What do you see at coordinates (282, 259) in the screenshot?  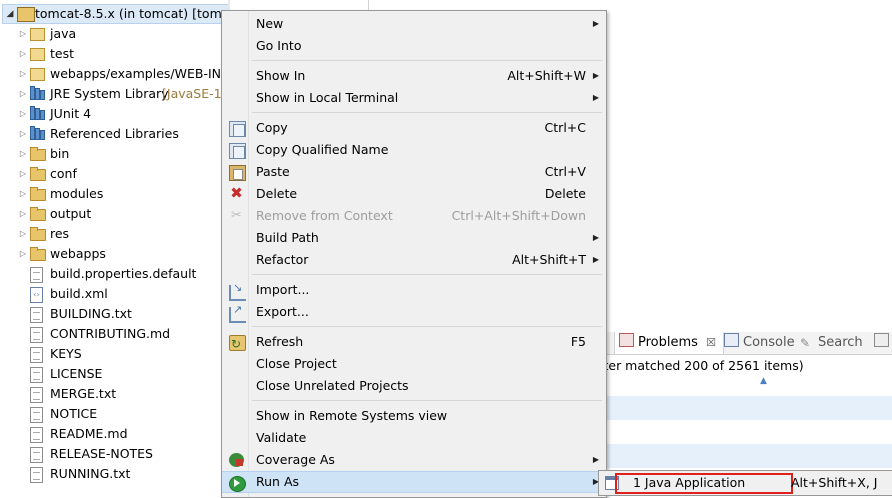 I see `menu-item-label: Refactor` at bounding box center [282, 259].